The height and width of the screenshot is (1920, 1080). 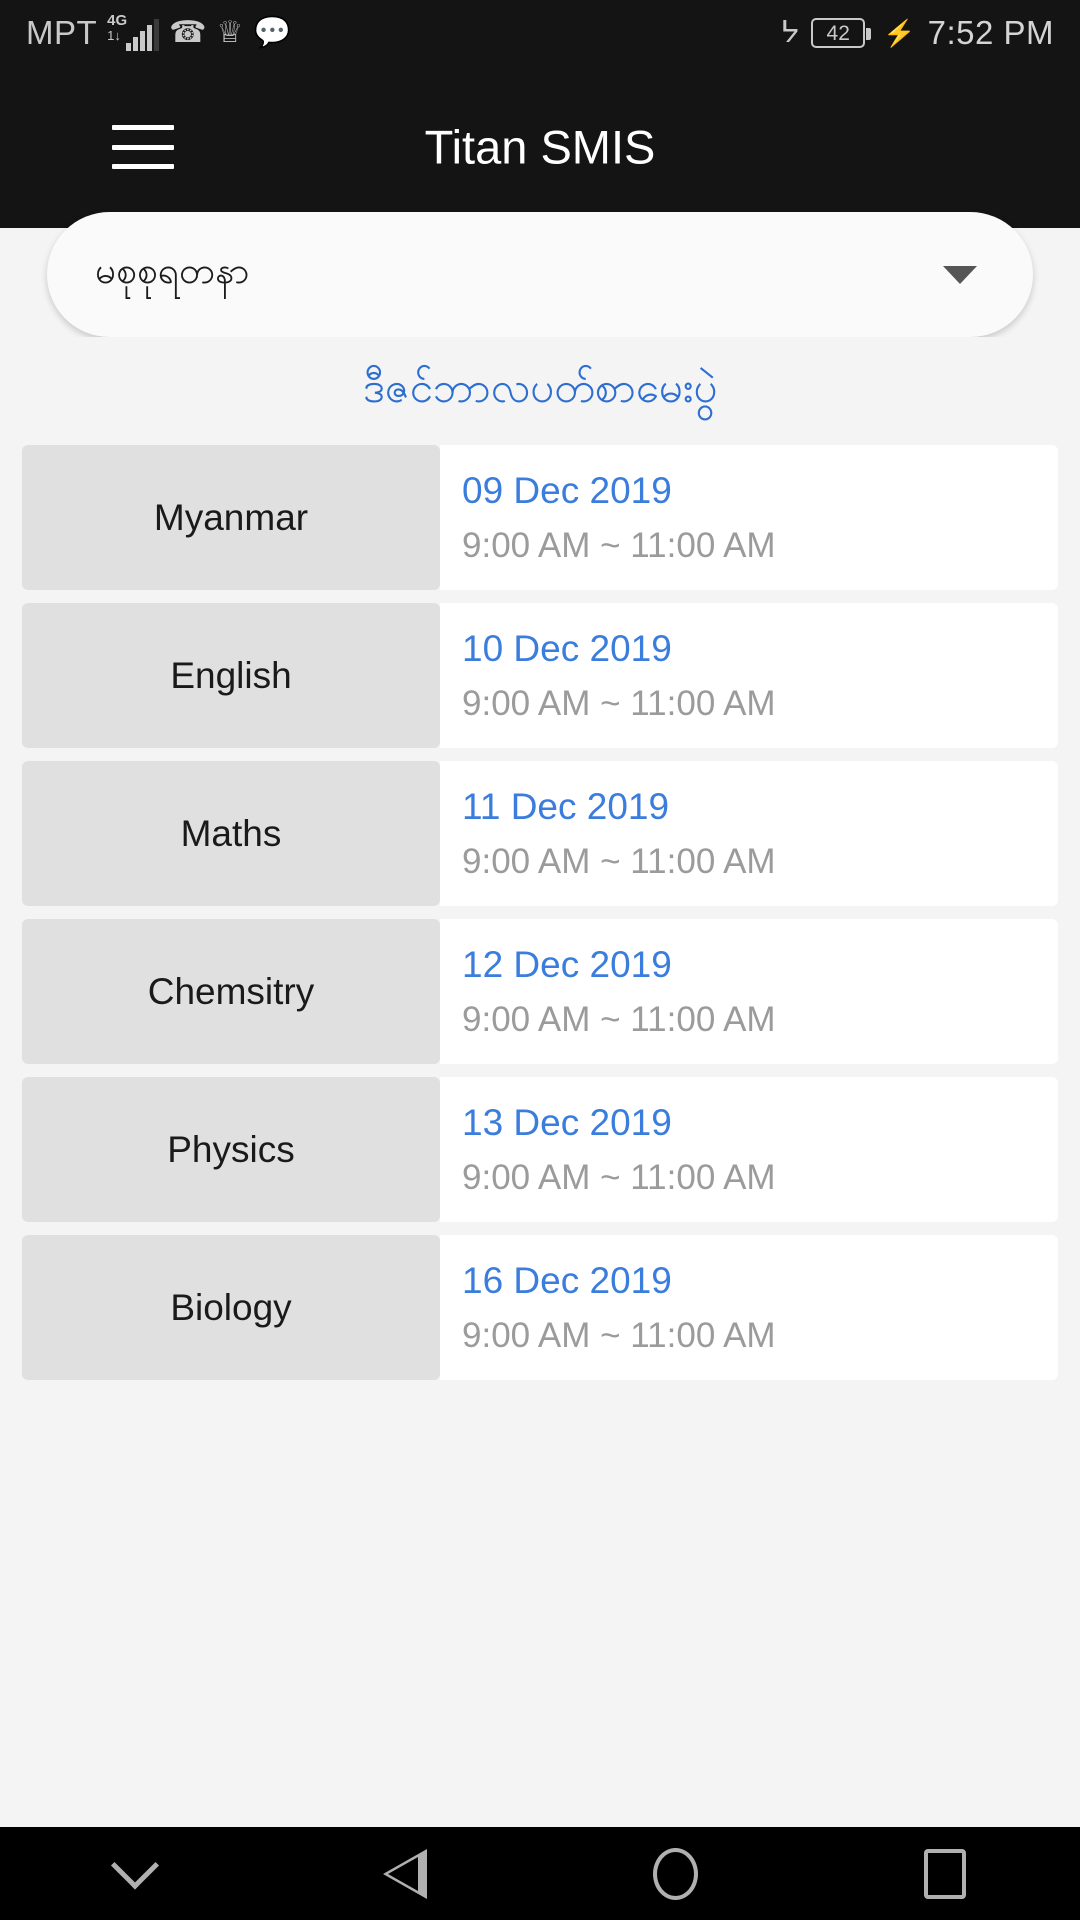 I want to click on chevron-down-icon, so click(x=960, y=274).